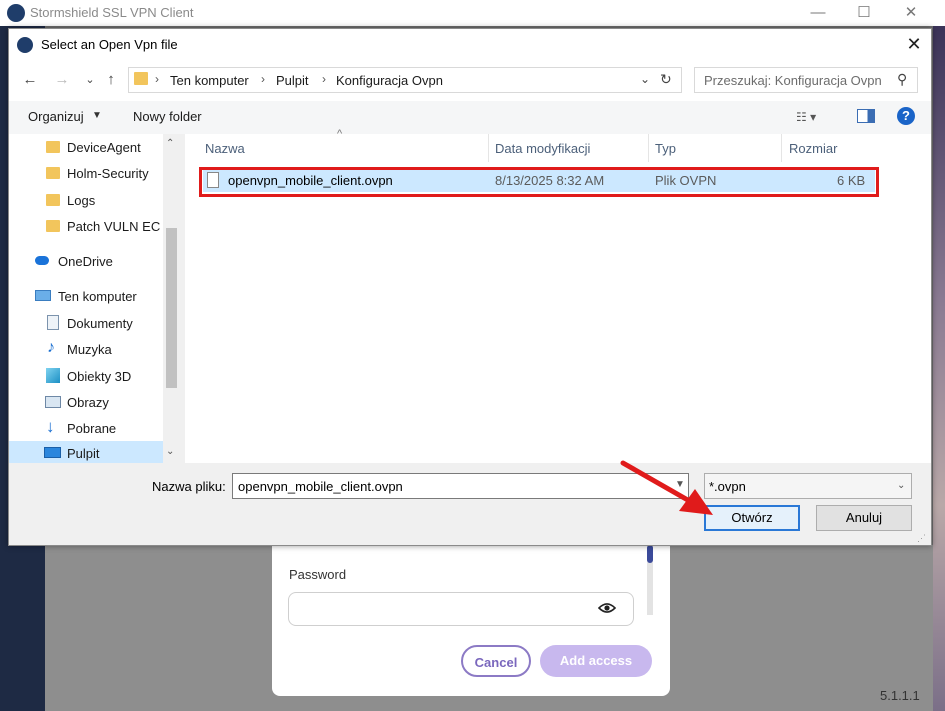 The height and width of the screenshot is (711, 945). What do you see at coordinates (596, 661) in the screenshot?
I see `add-access-button: Add access` at bounding box center [596, 661].